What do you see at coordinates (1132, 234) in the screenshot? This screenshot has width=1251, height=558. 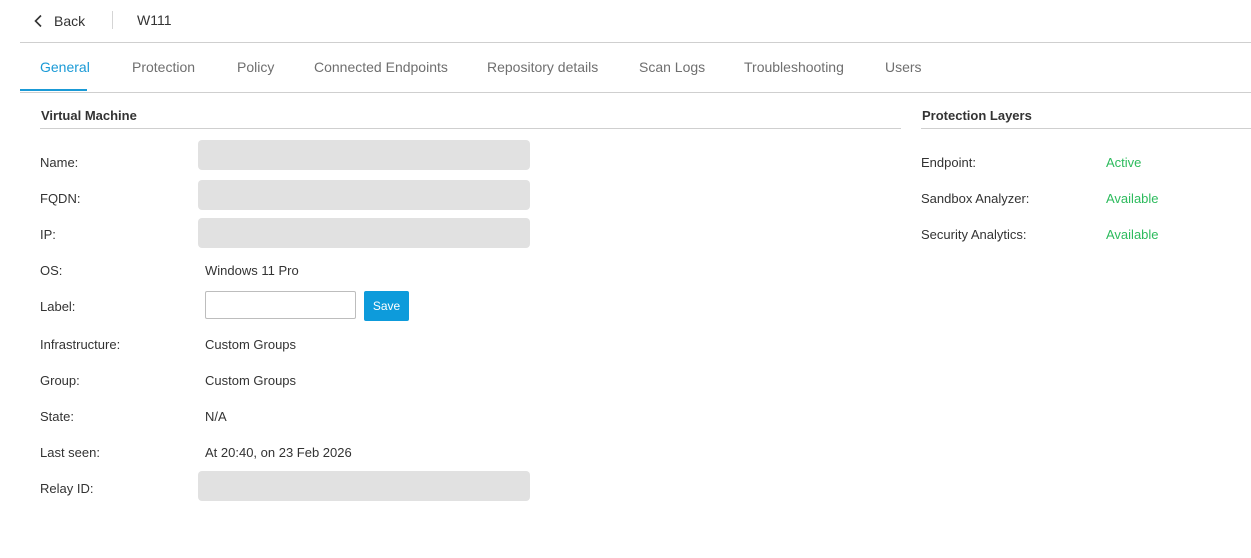 I see `security-analytics-layer-status: Available` at bounding box center [1132, 234].